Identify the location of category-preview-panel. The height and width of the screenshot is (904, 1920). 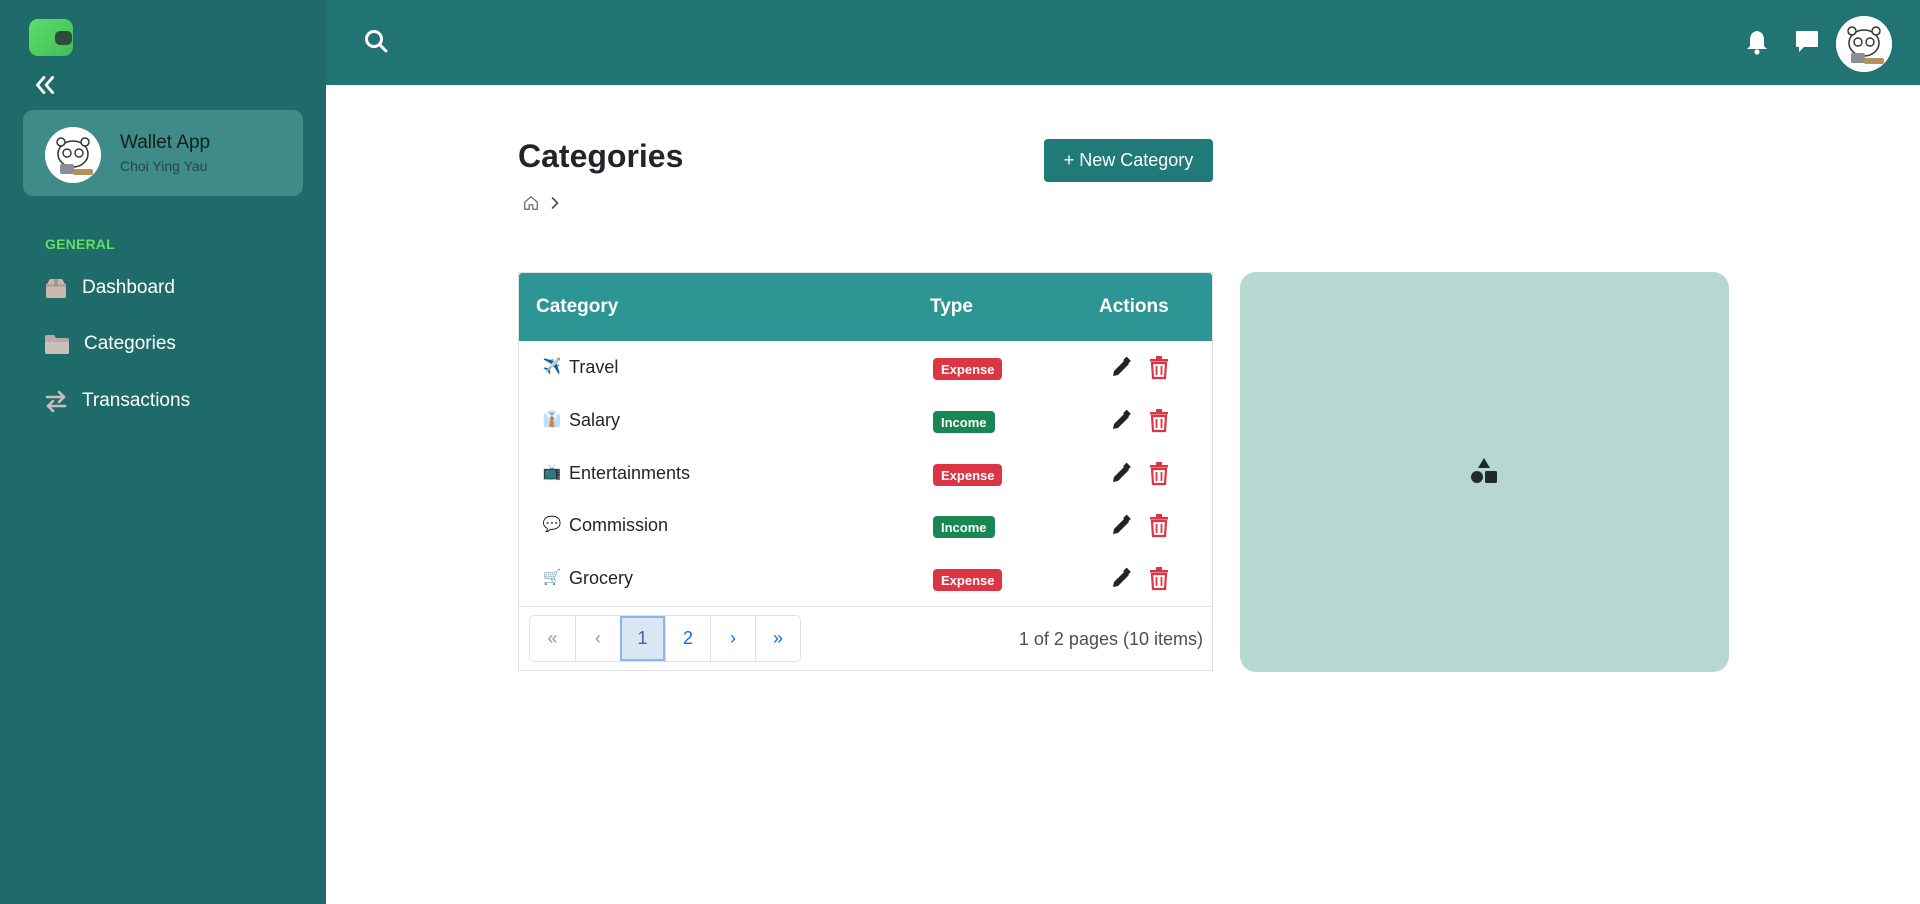
(1484, 472).